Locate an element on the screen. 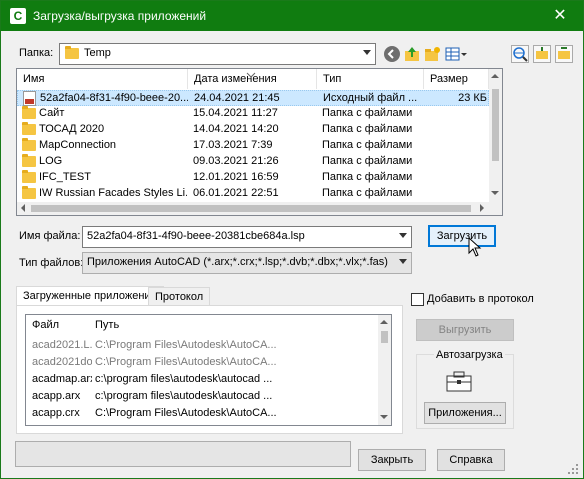  apps-scroll-thumb is located at coordinates (384, 337).